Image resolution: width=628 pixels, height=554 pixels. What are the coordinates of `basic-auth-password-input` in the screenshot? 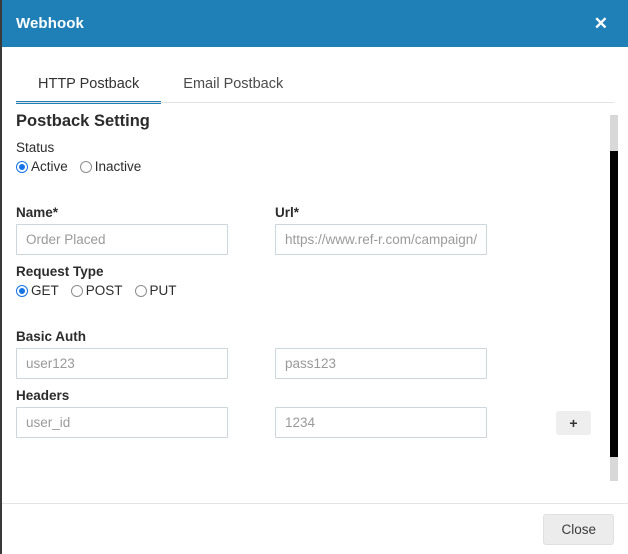 It's located at (381, 363).